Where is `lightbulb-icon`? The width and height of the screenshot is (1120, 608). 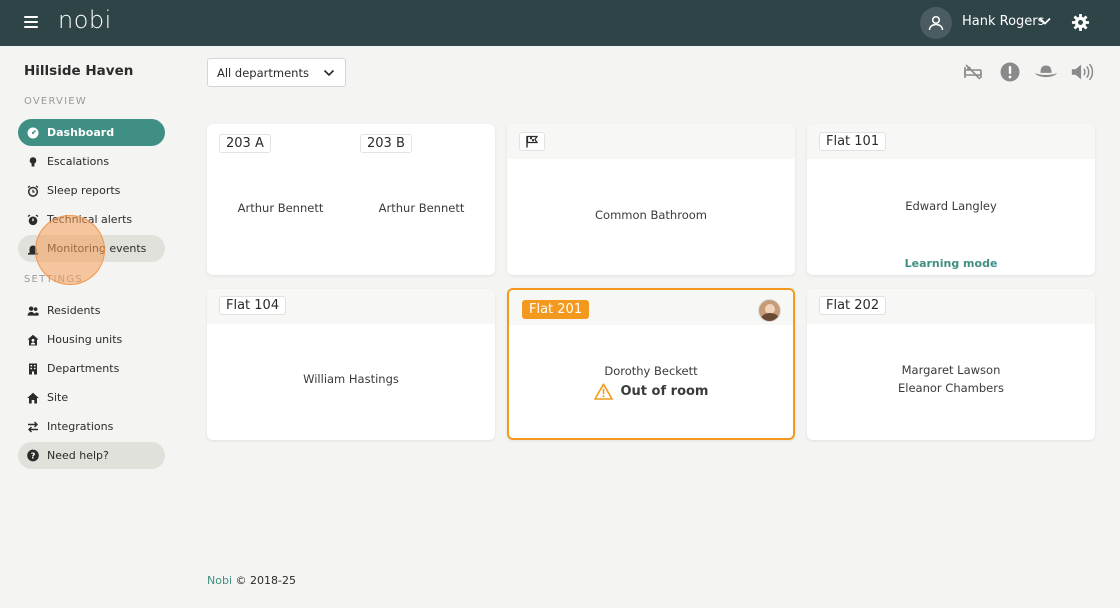 lightbulb-icon is located at coordinates (33, 162).